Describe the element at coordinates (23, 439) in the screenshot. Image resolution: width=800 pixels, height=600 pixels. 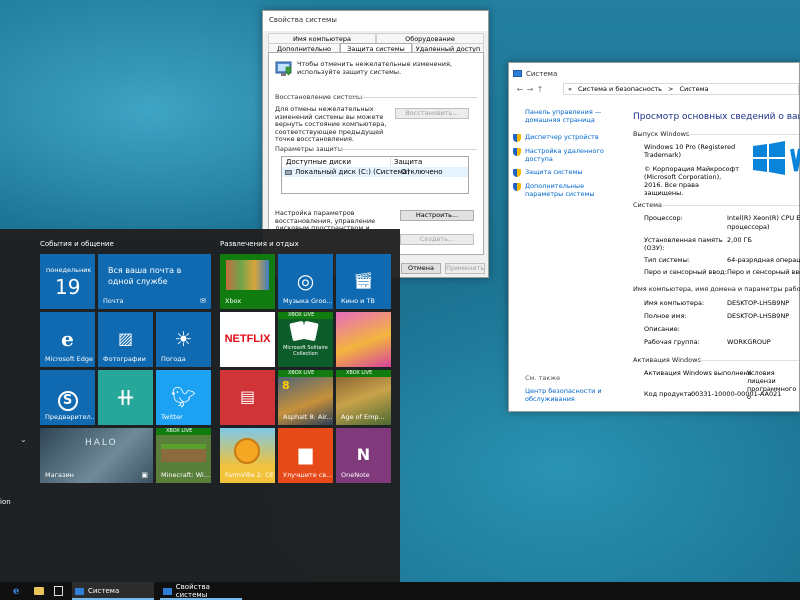
I see `chevron-down-icon: ⌄` at that location.